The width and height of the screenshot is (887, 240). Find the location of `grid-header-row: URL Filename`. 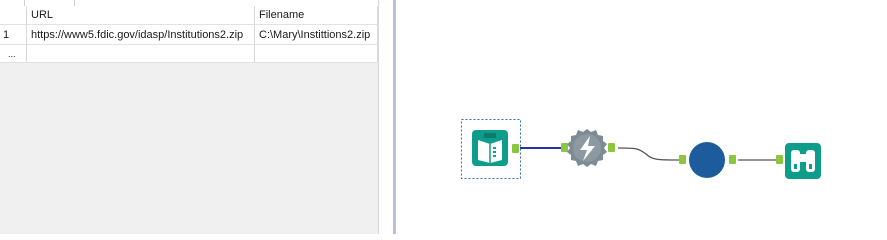

grid-header-row: URL Filename is located at coordinates (189, 15).